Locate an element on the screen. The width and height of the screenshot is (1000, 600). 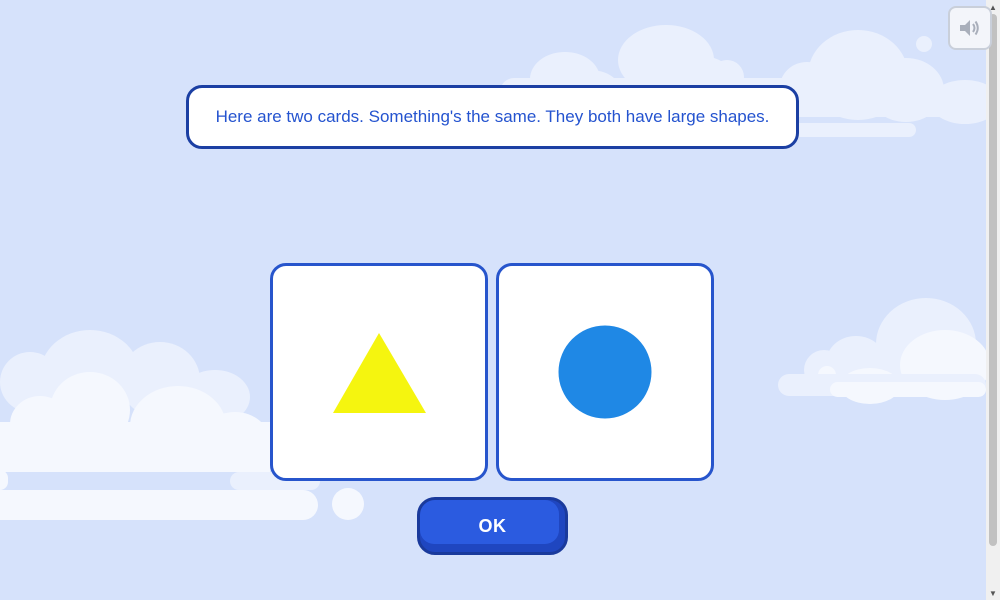
speaker-icon is located at coordinates (969, 28).